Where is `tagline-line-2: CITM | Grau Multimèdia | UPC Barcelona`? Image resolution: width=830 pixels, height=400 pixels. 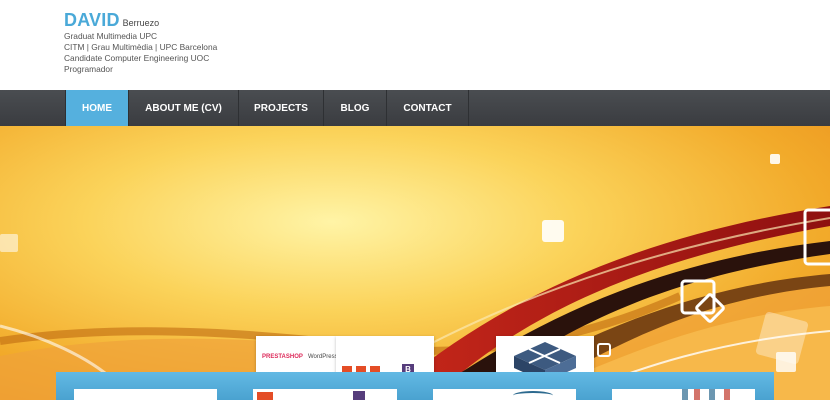 tagline-line-2: CITM | Grau Multimèdia | UPC Barcelona is located at coordinates (141, 47).